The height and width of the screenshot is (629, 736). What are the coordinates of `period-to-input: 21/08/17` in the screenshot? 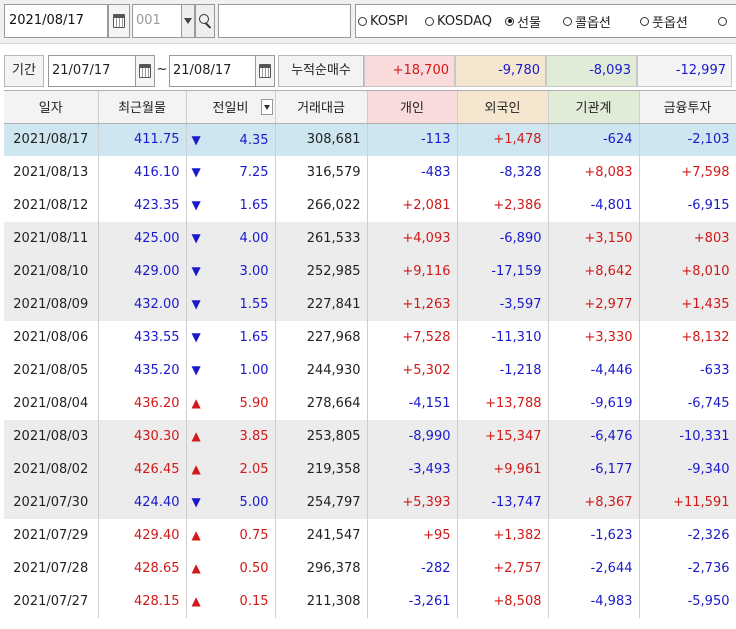 It's located at (212, 71).